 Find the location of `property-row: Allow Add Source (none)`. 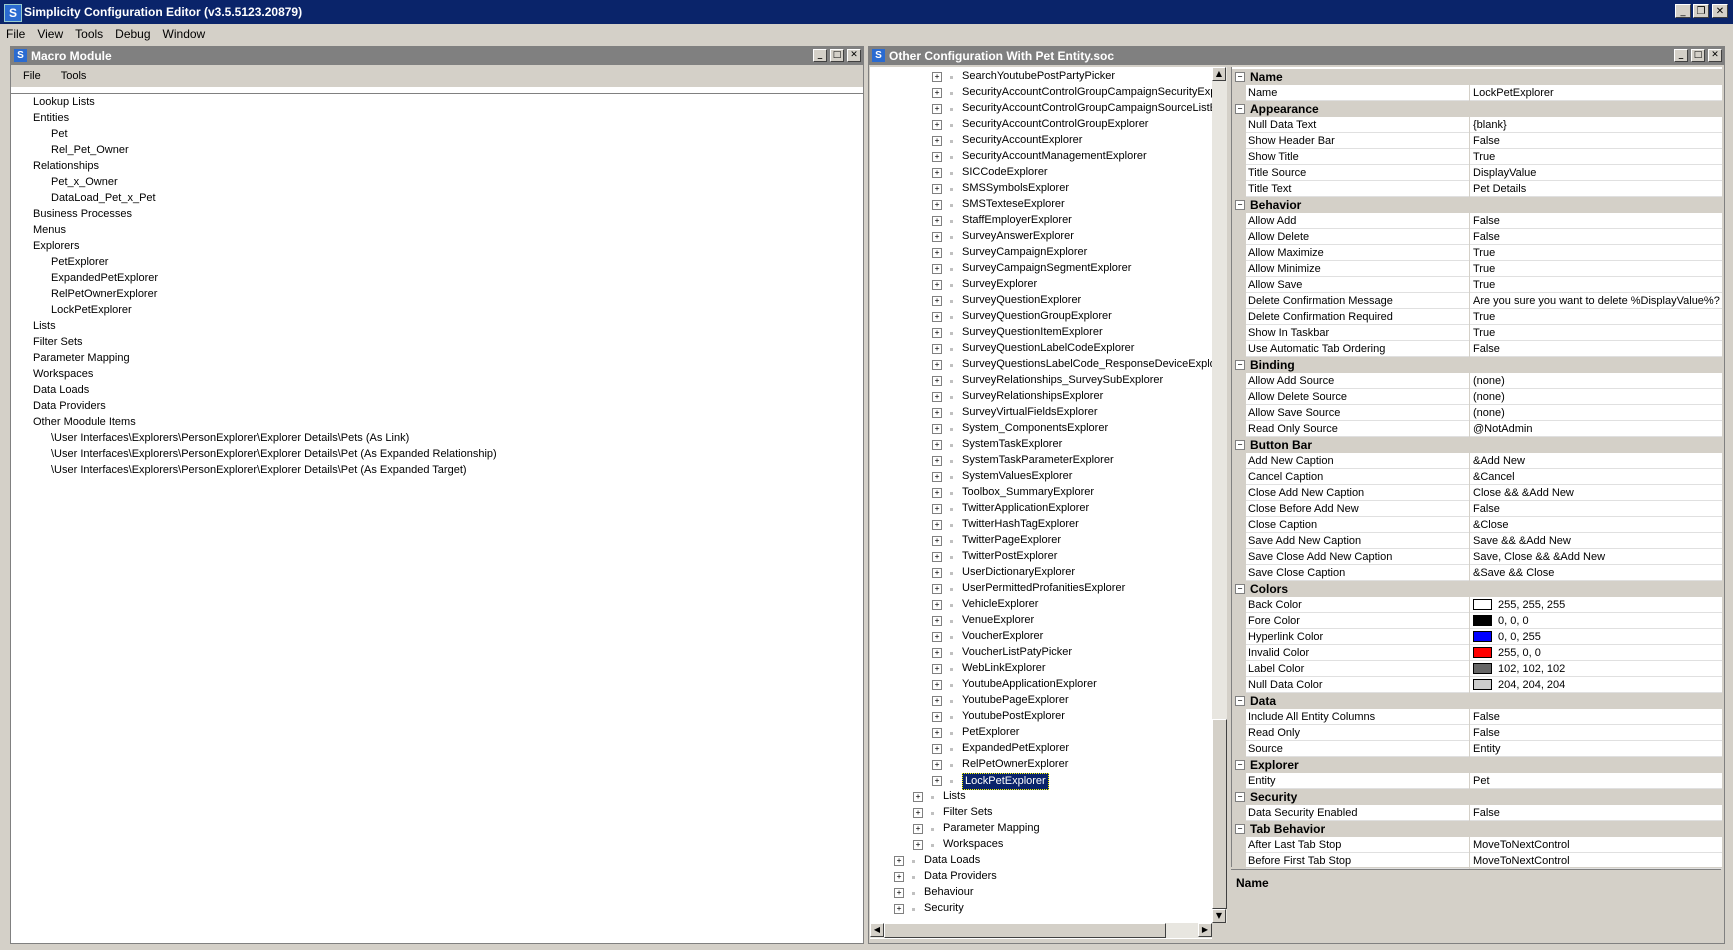

property-row: Allow Add Source (none) is located at coordinates (1477, 381).